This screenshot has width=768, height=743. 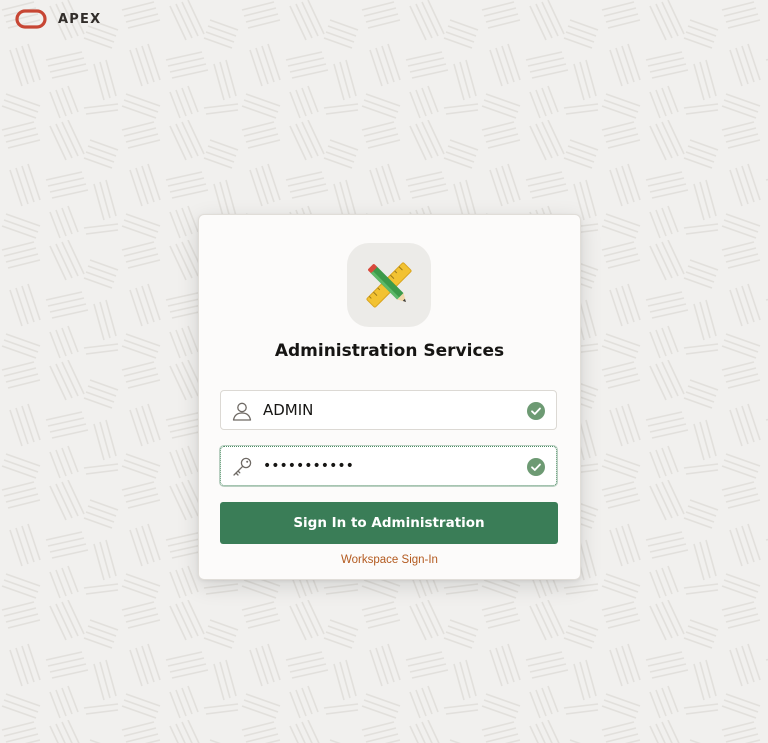 I want to click on top-bar: APEX, so click(x=50, y=19).